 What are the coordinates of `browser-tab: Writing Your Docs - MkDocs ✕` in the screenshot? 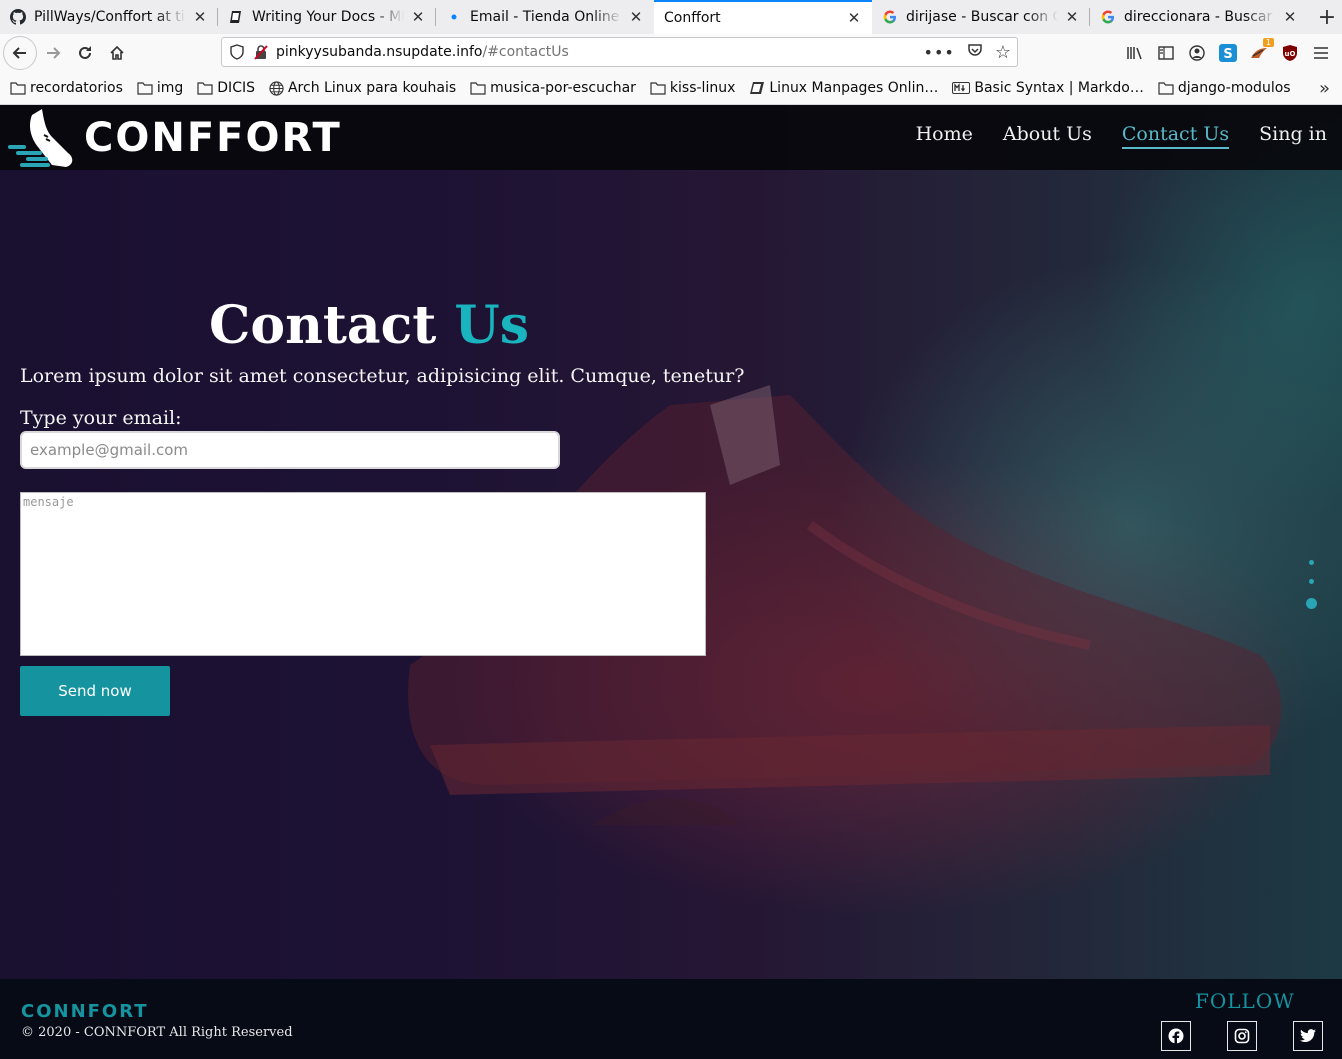 It's located at (327, 17).